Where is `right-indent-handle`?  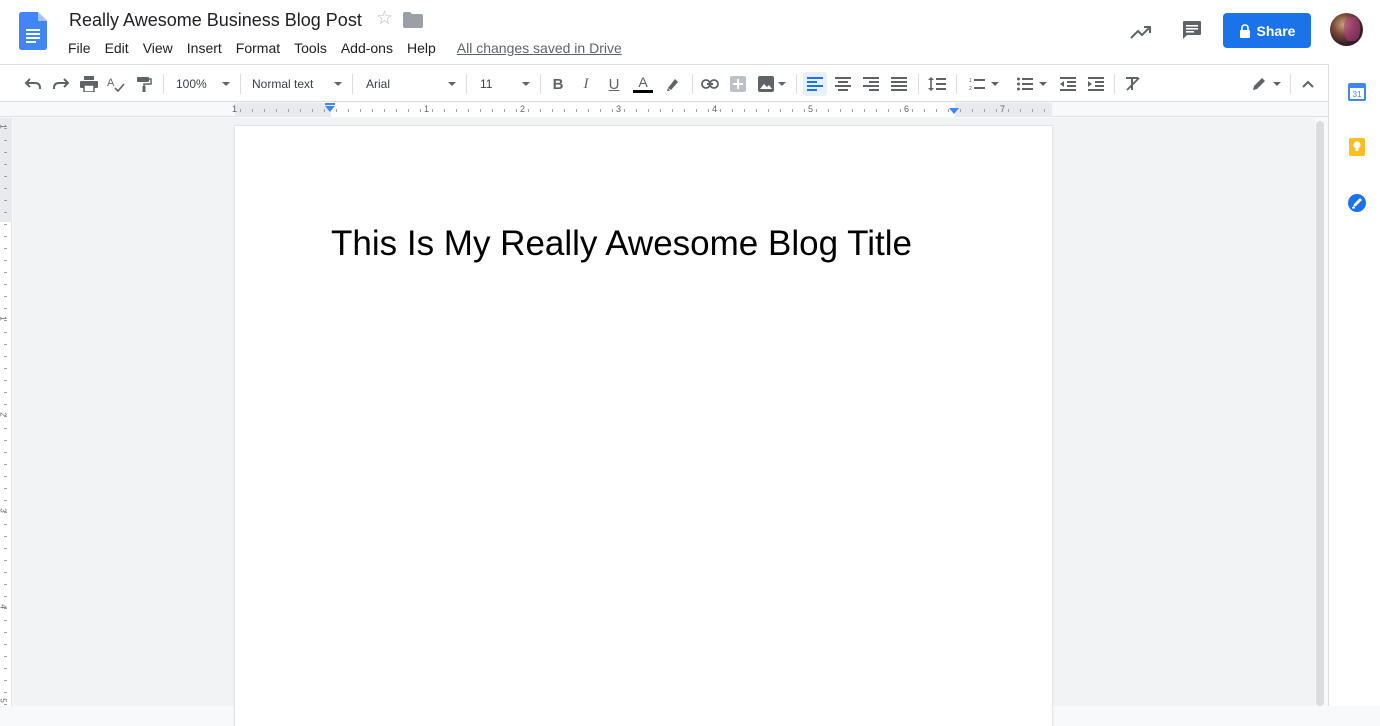 right-indent-handle is located at coordinates (954, 111).